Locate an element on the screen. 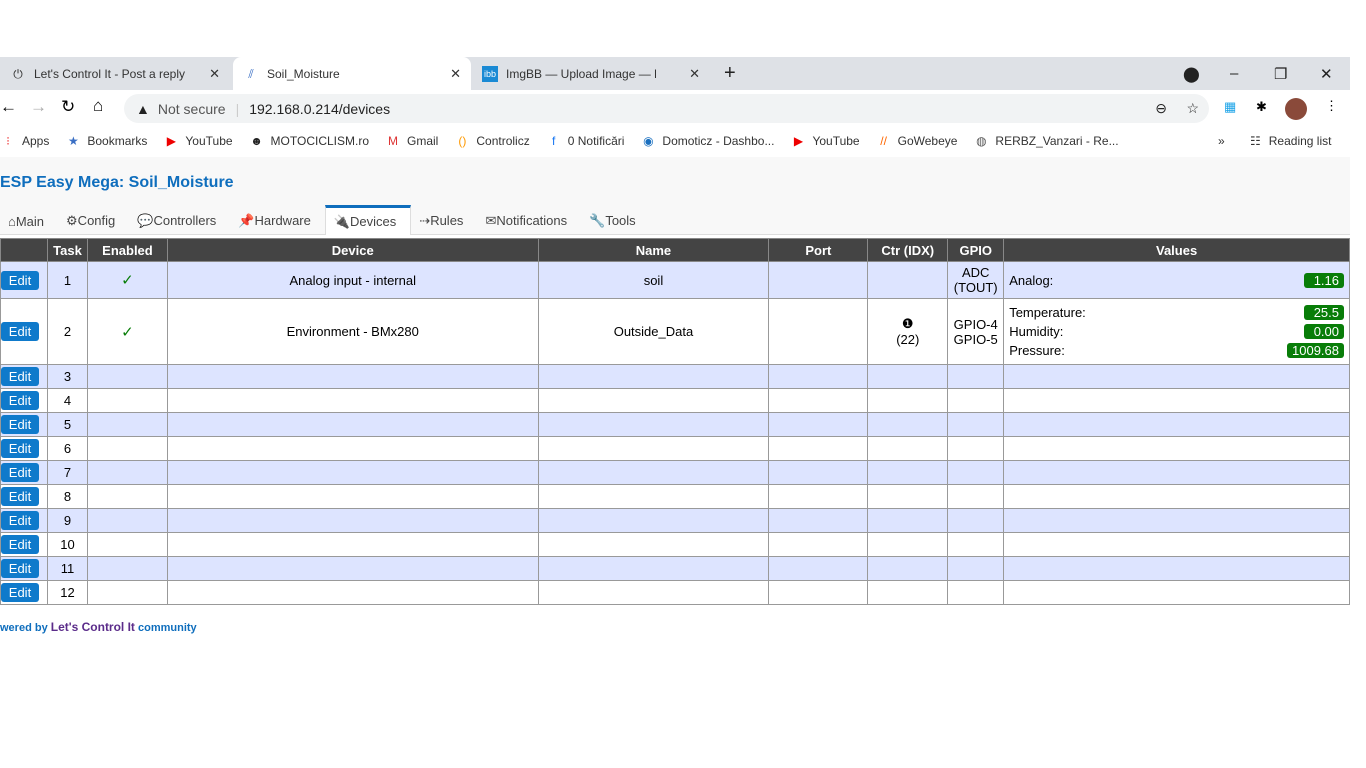 This screenshot has width=1366, height=768. bookmark-item: f 0 Notificări is located at coordinates (585, 141).